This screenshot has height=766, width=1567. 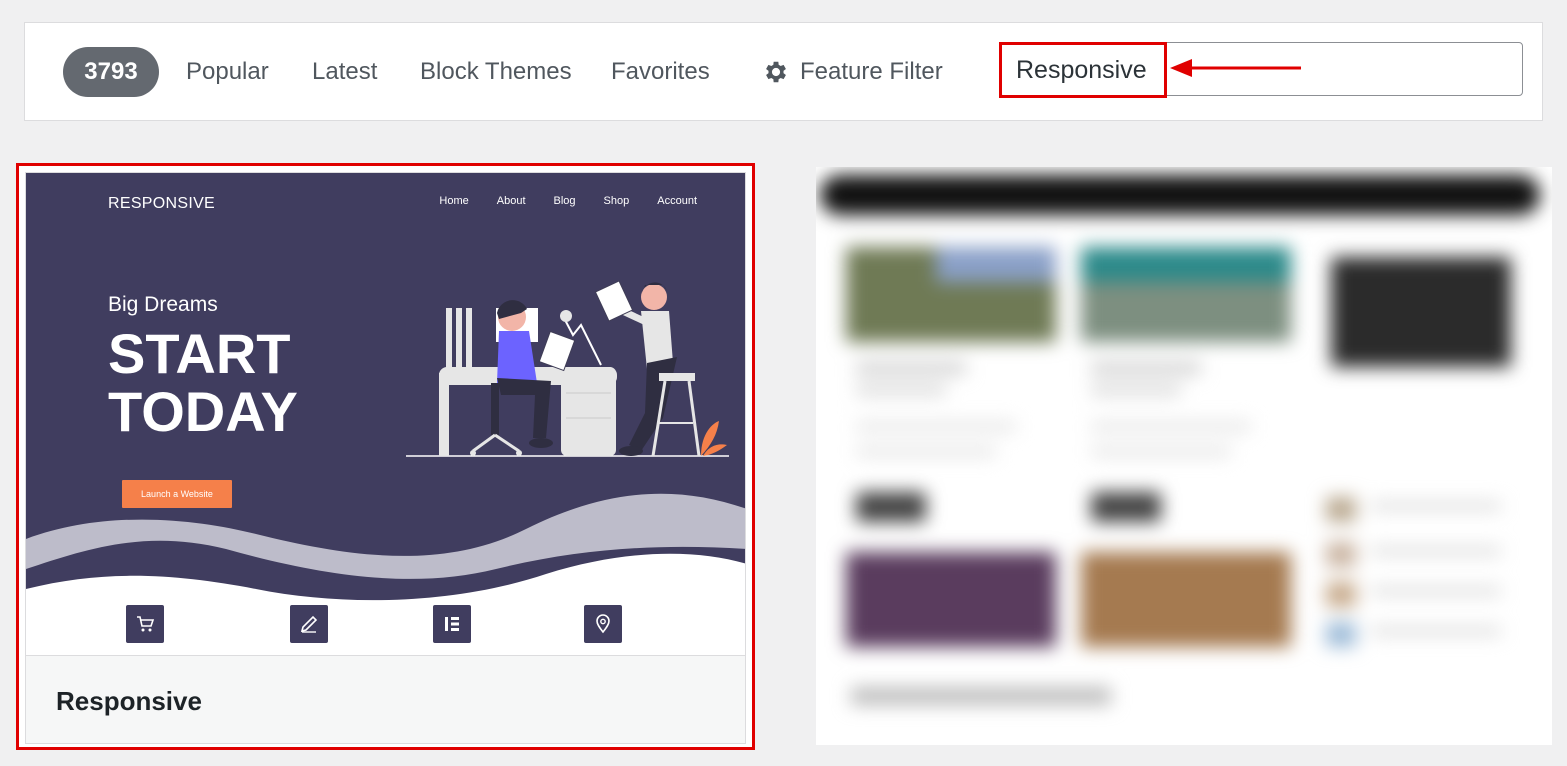 I want to click on preview-headline: START TODAY, so click(x=203, y=382).